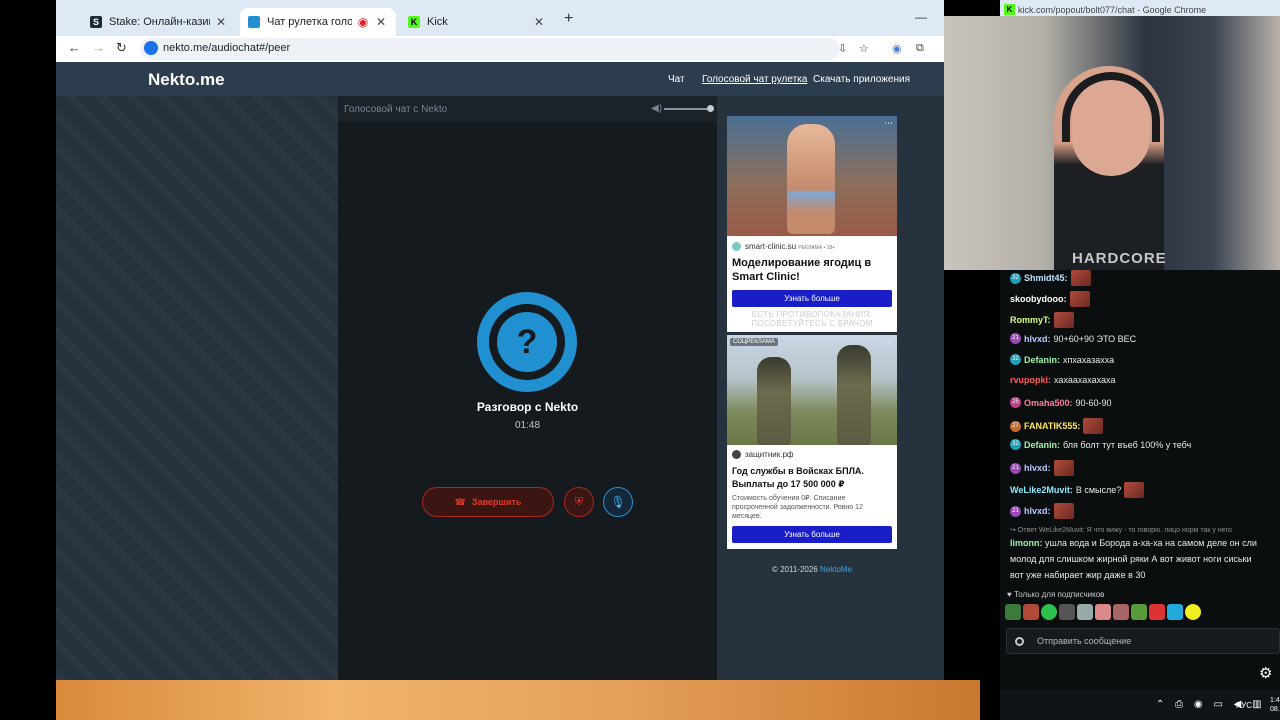  Describe the element at coordinates (318, 22) in the screenshot. I see `tab-nekto: Чат рулетка голосовая — ◉ ✕` at that location.